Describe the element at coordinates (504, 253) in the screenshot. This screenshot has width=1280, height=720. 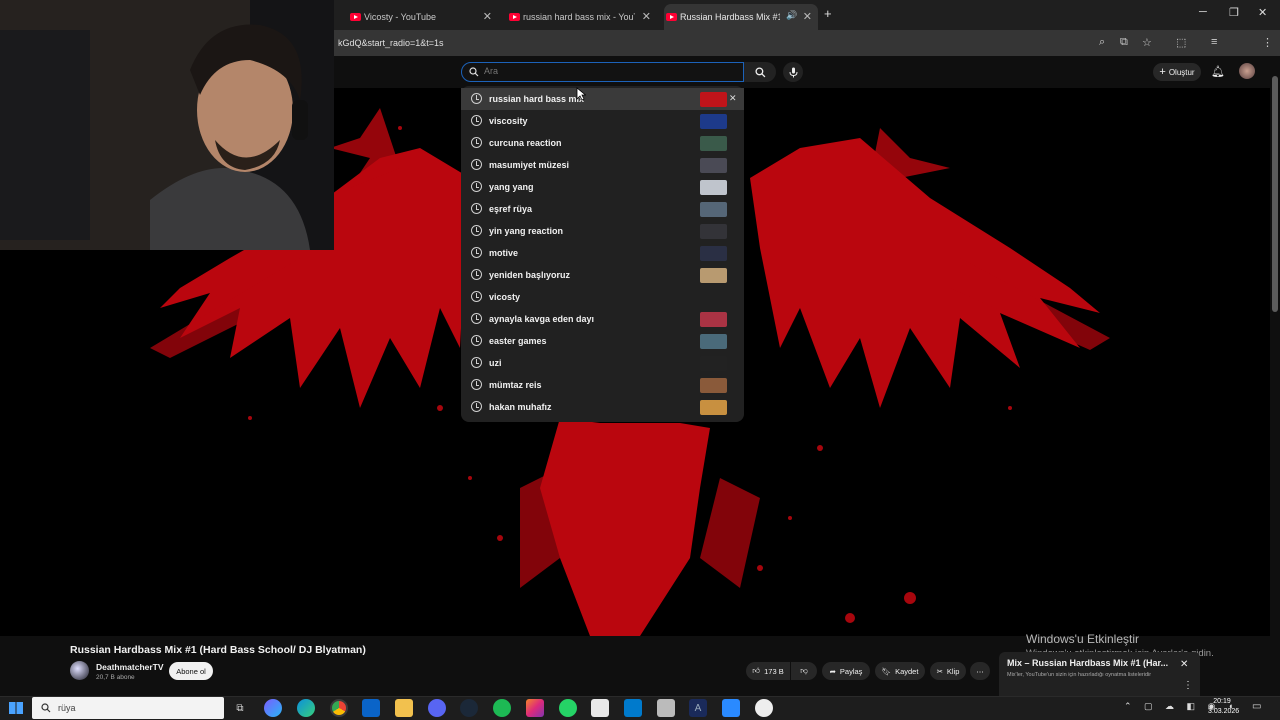
I see `suggestion-text: motive` at that location.